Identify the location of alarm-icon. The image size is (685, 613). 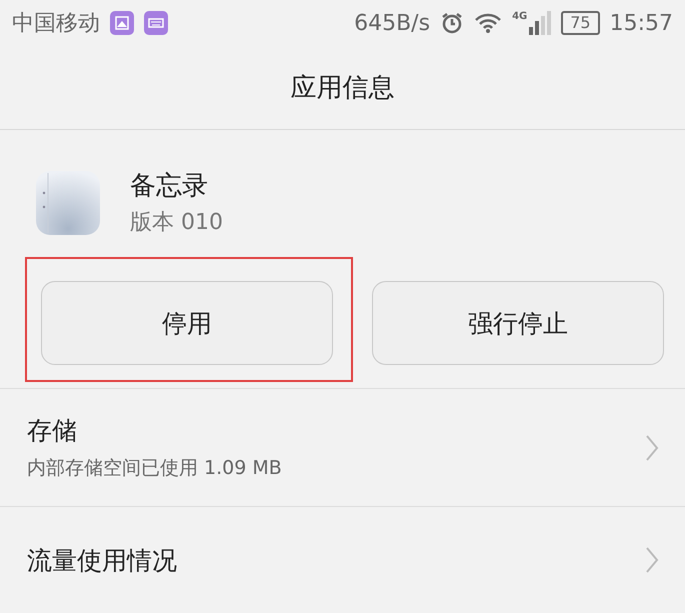
(452, 23).